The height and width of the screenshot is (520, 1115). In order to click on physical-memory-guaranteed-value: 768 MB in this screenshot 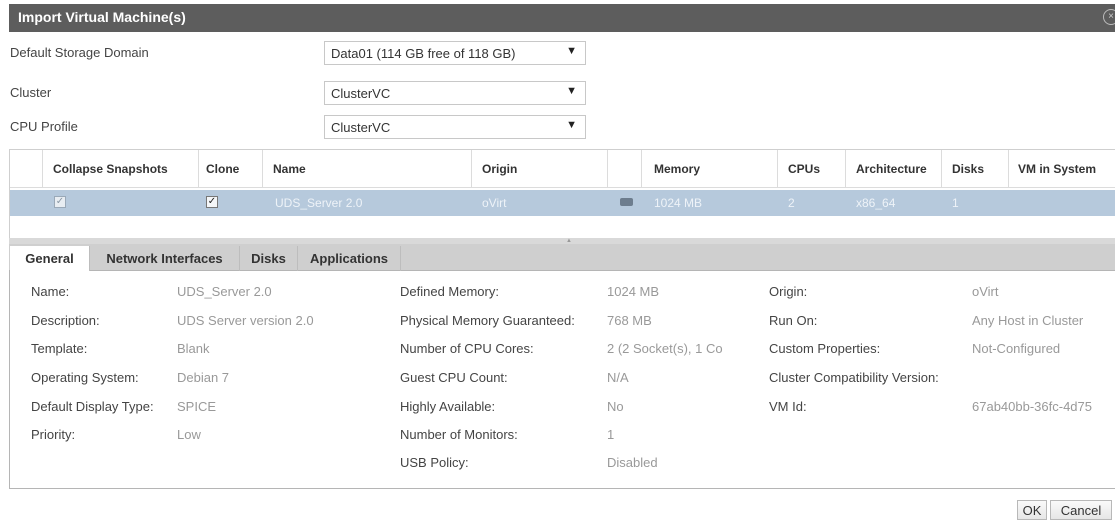, I will do `click(629, 320)`.